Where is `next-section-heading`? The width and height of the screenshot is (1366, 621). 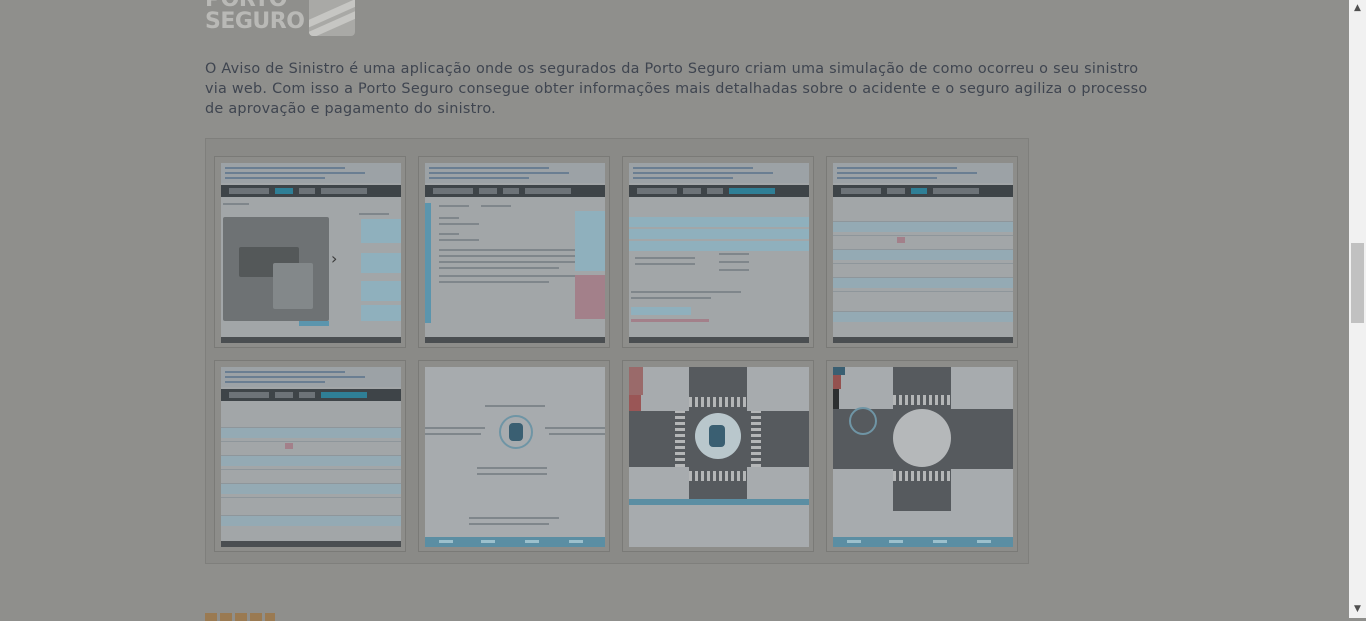 next-section-heading is located at coordinates (240, 617).